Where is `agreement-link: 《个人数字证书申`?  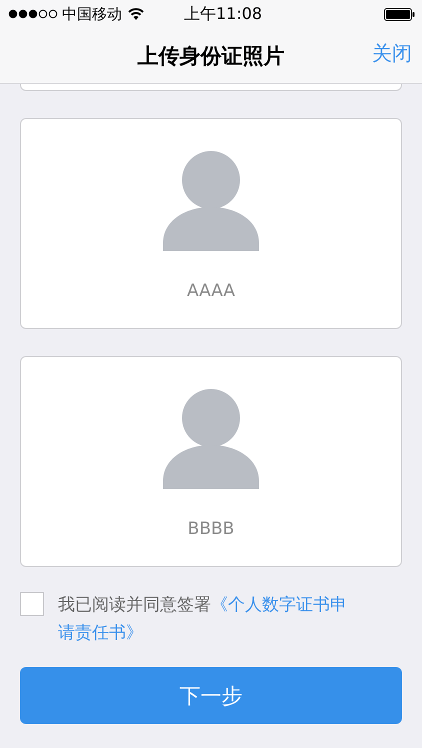 agreement-link: 《个人数字证书申 is located at coordinates (279, 605).